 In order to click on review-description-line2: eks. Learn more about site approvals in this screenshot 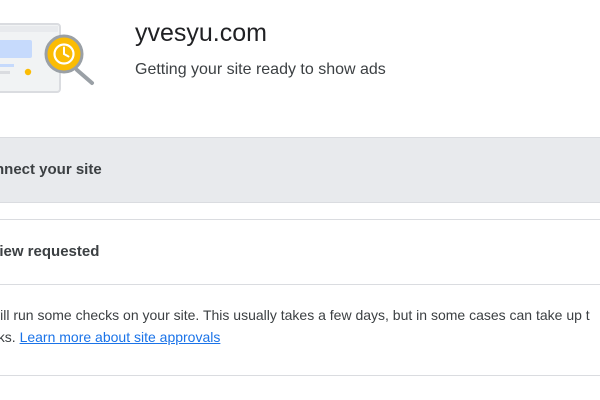, I will do `click(110, 337)`.